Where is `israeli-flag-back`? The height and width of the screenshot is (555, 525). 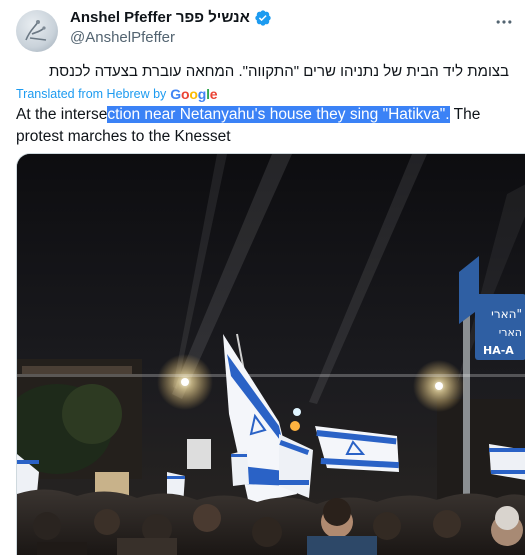
israeli-flag-back is located at coordinates (240, 468).